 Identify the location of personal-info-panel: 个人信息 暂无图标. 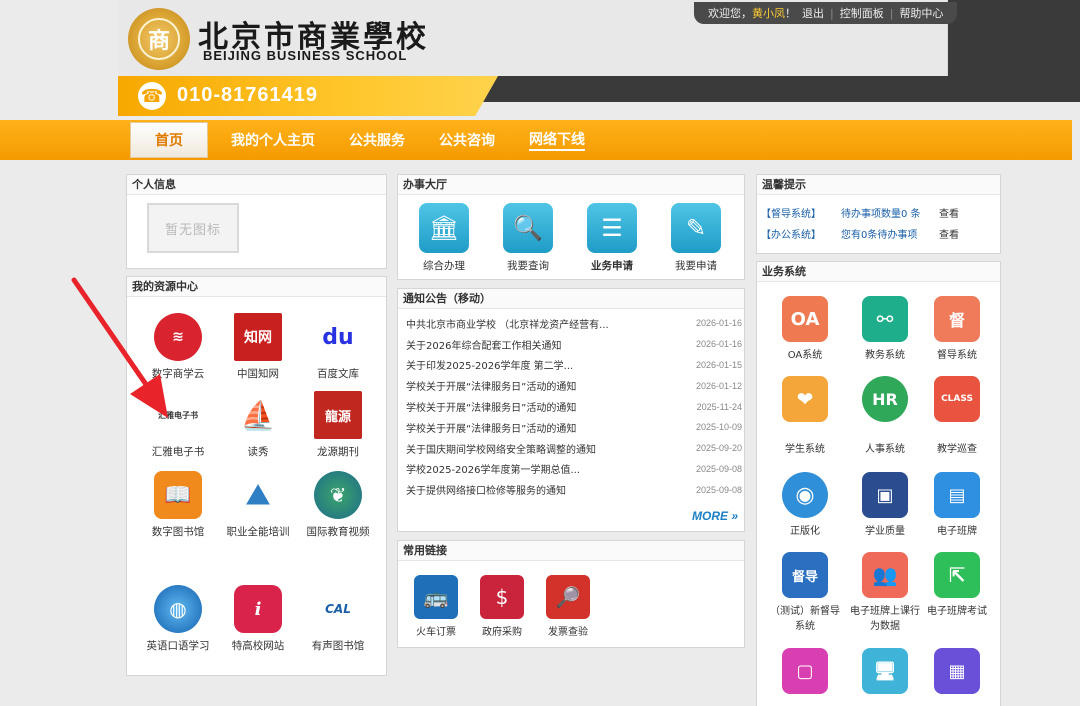
(256, 221).